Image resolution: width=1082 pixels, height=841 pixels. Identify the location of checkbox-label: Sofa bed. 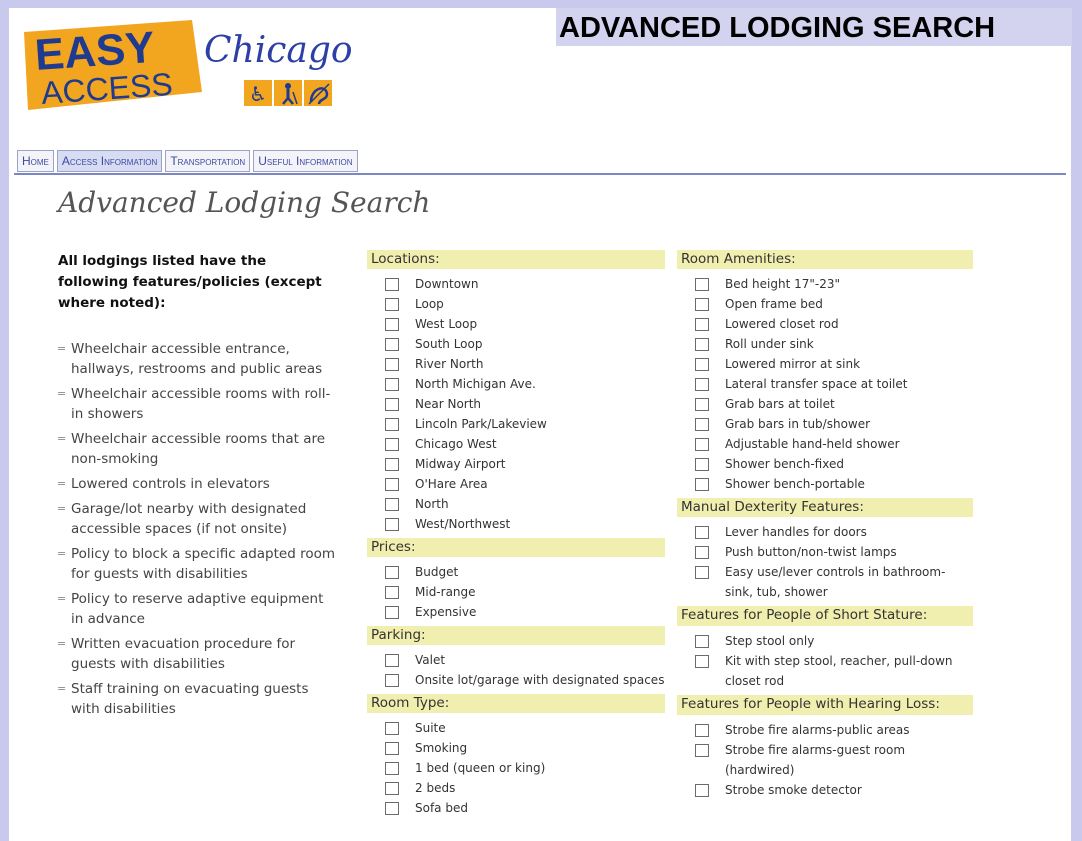
(540, 808).